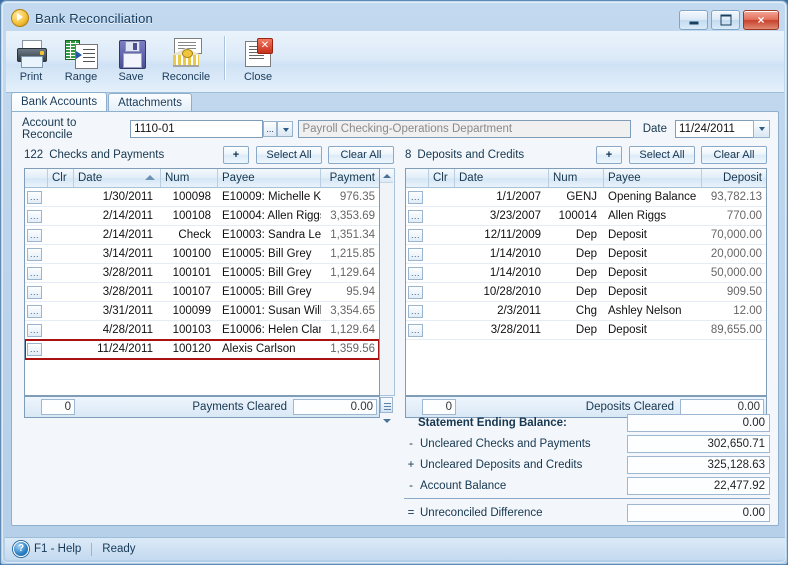  What do you see at coordinates (386, 176) in the screenshot?
I see `scroll-up-arrow-icon` at bounding box center [386, 176].